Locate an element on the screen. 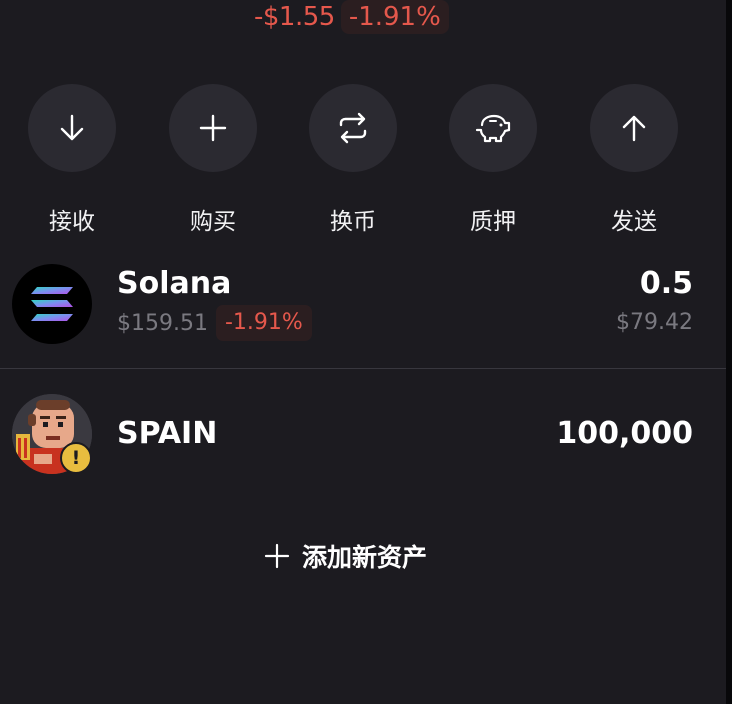 The height and width of the screenshot is (704, 732). swap-button: 换币 is located at coordinates (353, 160).